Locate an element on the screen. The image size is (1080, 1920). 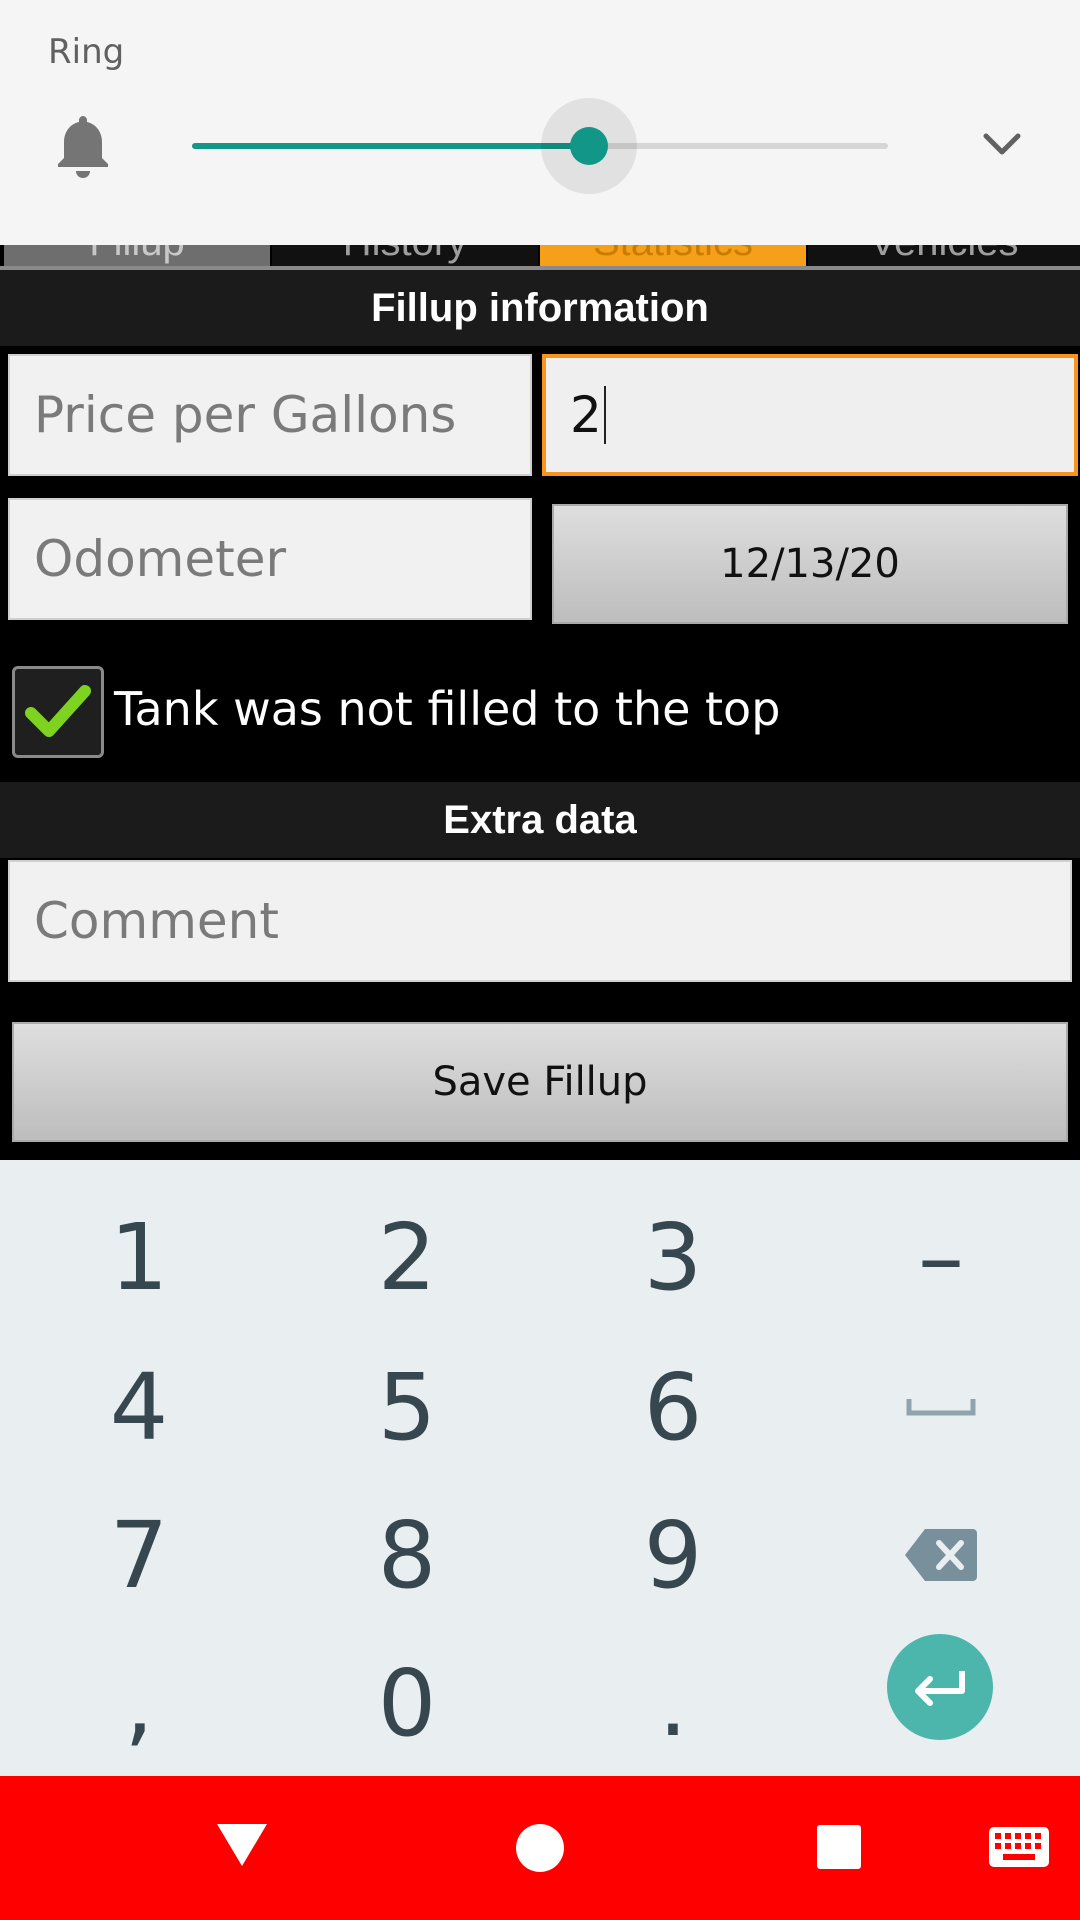
recents-icon is located at coordinates (839, 1847).